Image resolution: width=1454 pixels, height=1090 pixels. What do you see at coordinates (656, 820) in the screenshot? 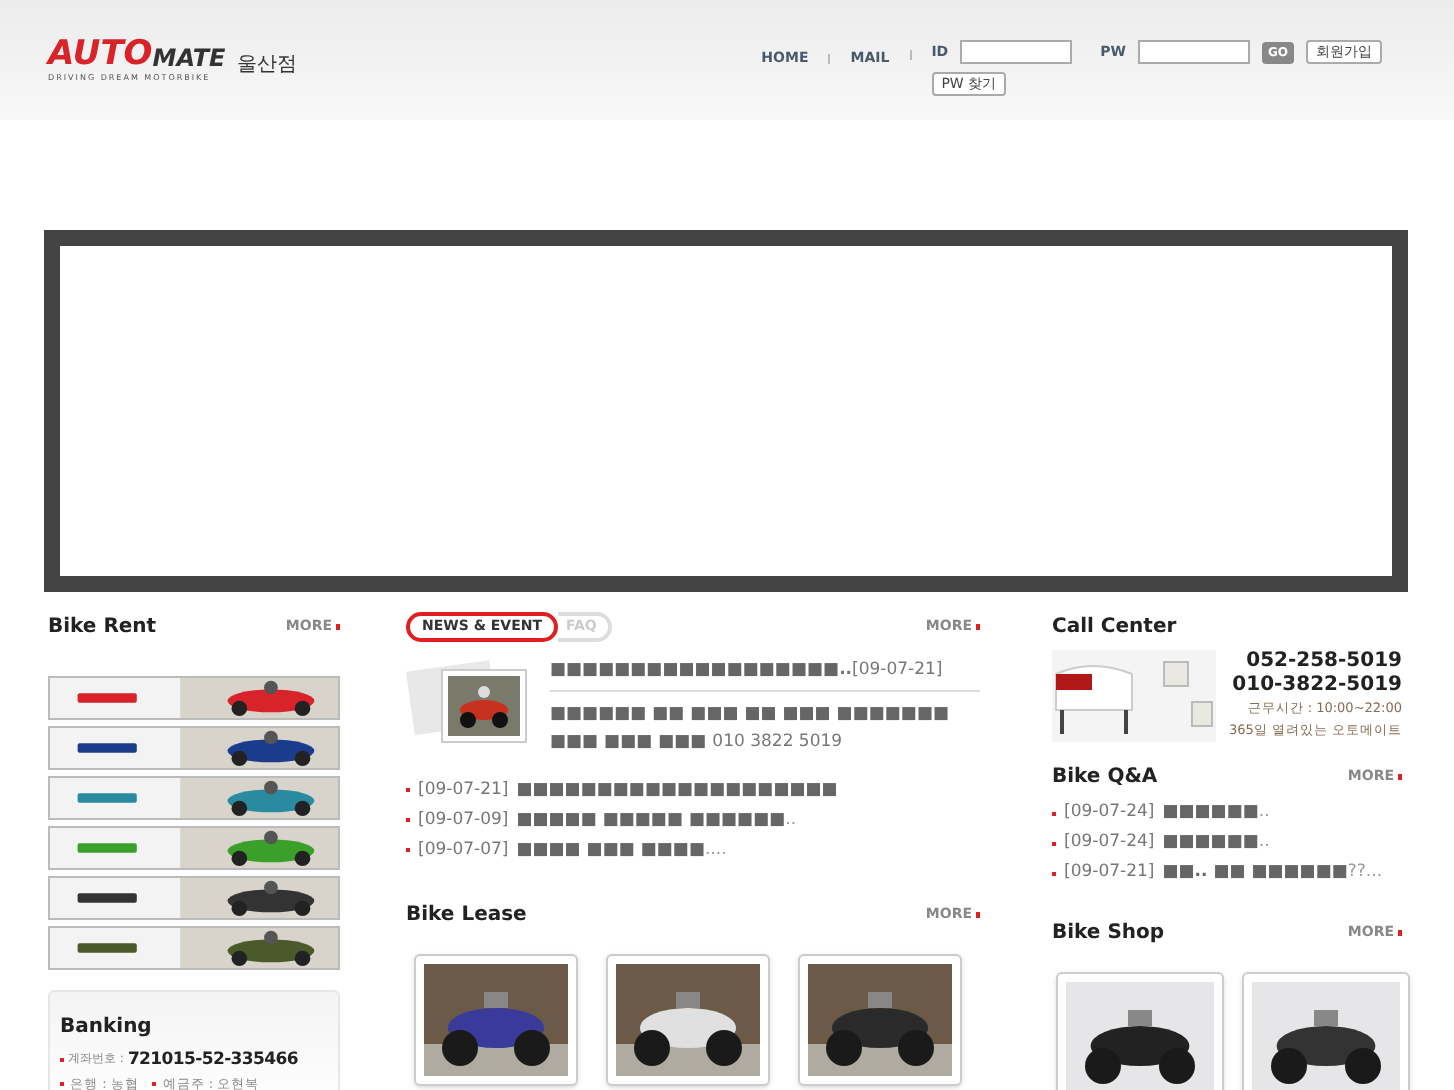
I see `list-link: ■■■■■ ■■■■■ ■■■■■■..` at bounding box center [656, 820].